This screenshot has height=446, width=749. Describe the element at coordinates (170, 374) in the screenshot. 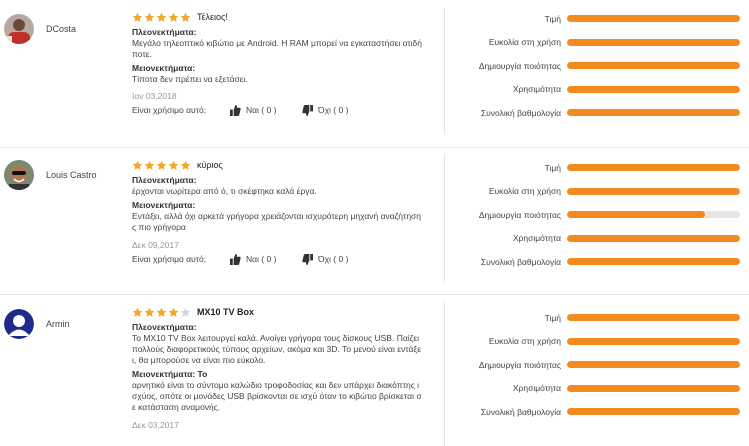

I see `cons-label: Μειονεκτήματα: Το` at that location.